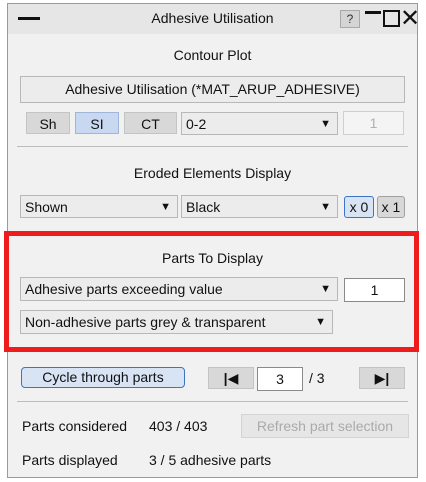 The height and width of the screenshot is (482, 426). I want to click on eroded-color-value: Black, so click(203, 207).